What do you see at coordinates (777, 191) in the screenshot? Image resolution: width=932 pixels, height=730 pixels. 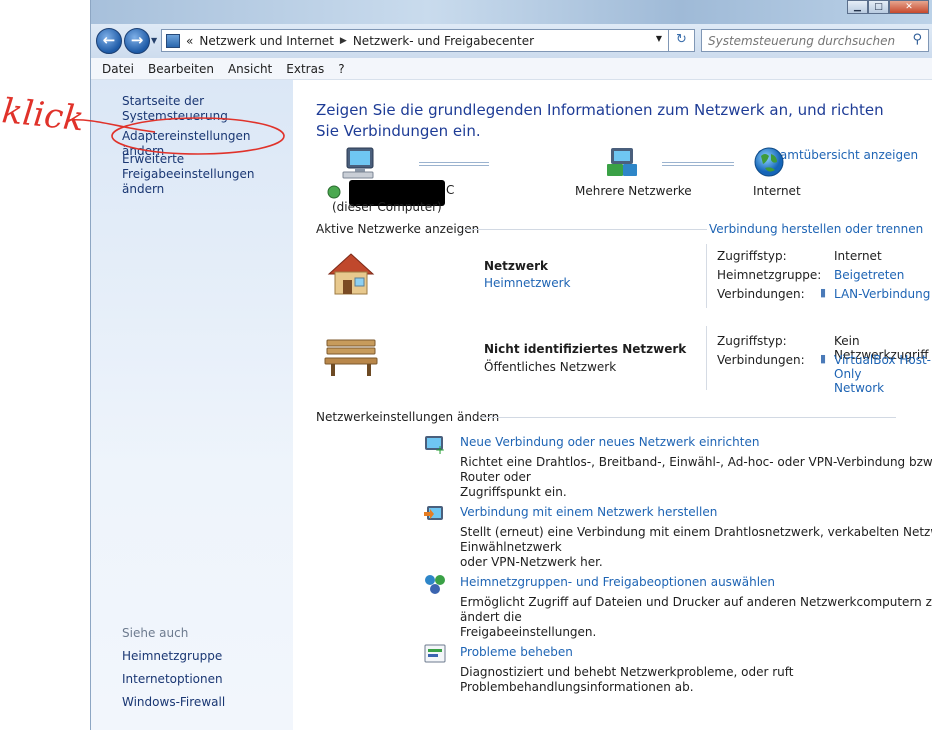 I see `internet-label: Internet` at bounding box center [777, 191].